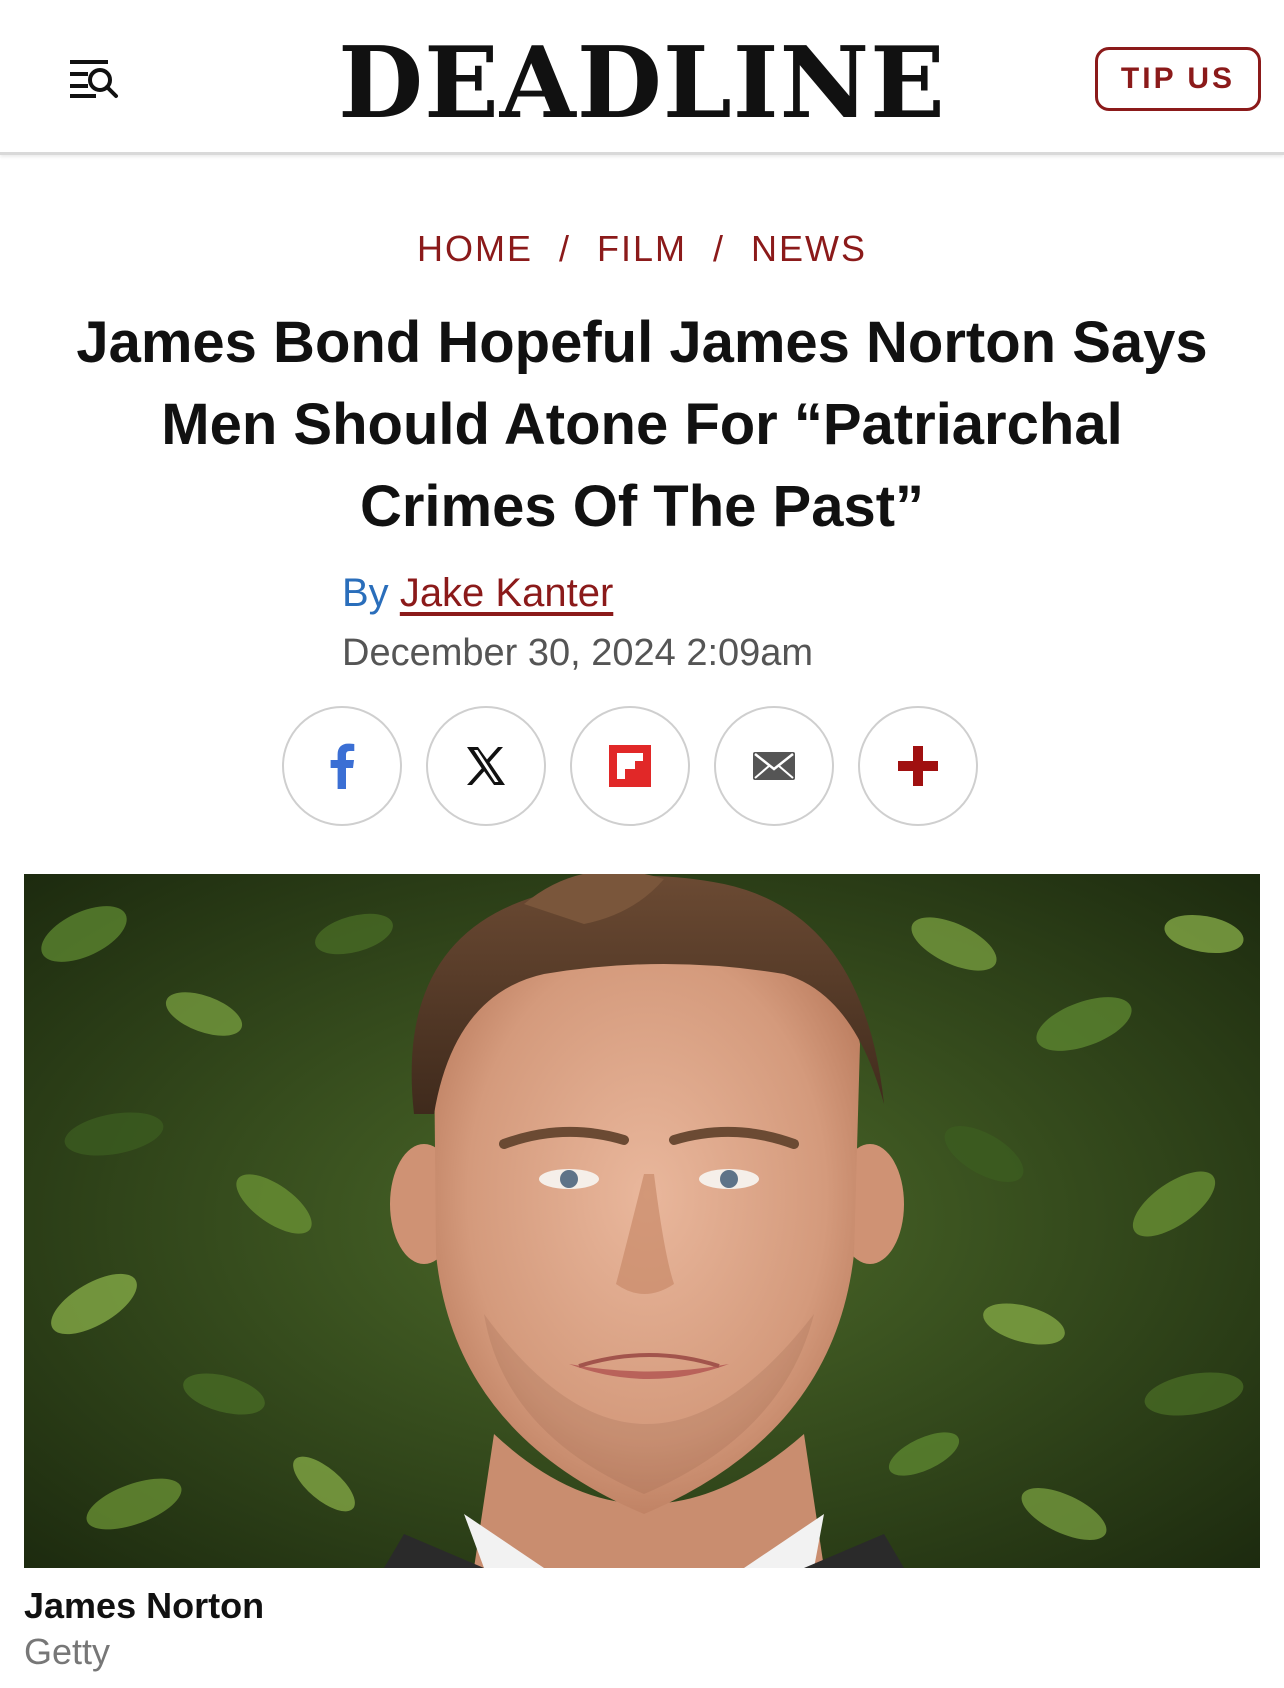  I want to click on share-flipboard-button, so click(630, 766).